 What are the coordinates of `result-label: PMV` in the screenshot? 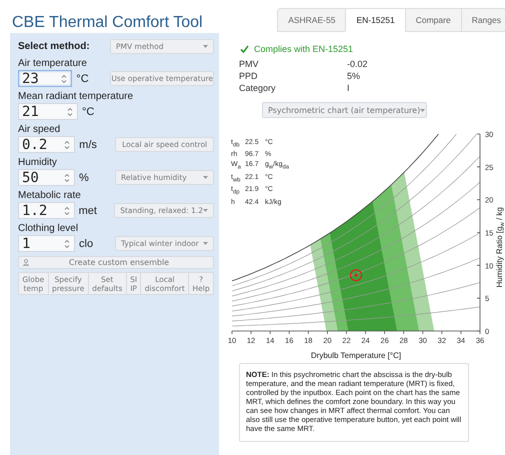 It's located at (249, 64).